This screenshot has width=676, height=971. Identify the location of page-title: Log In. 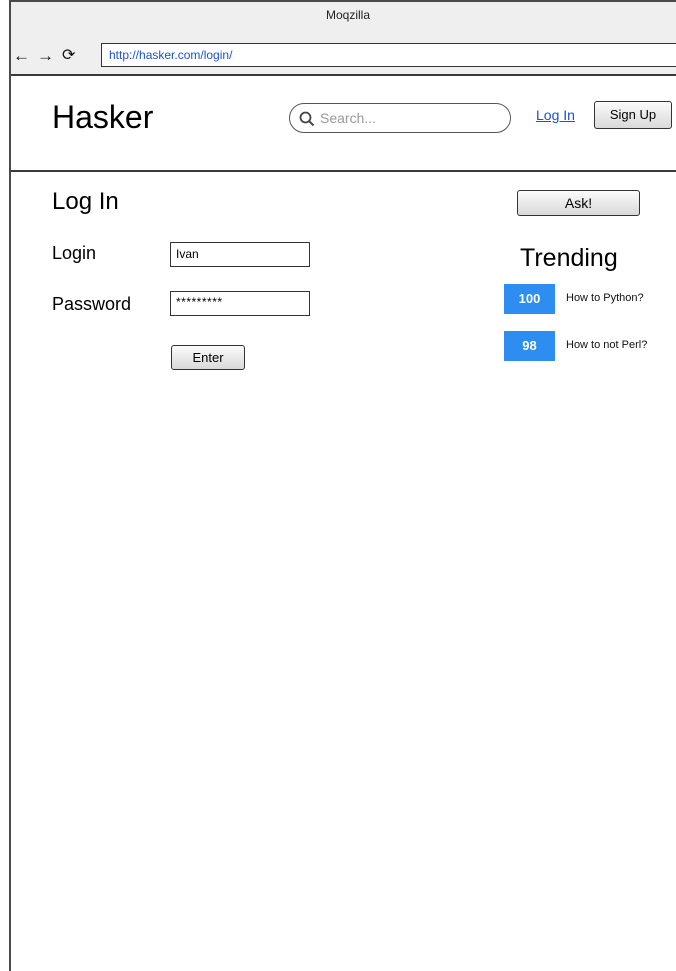
(85, 201).